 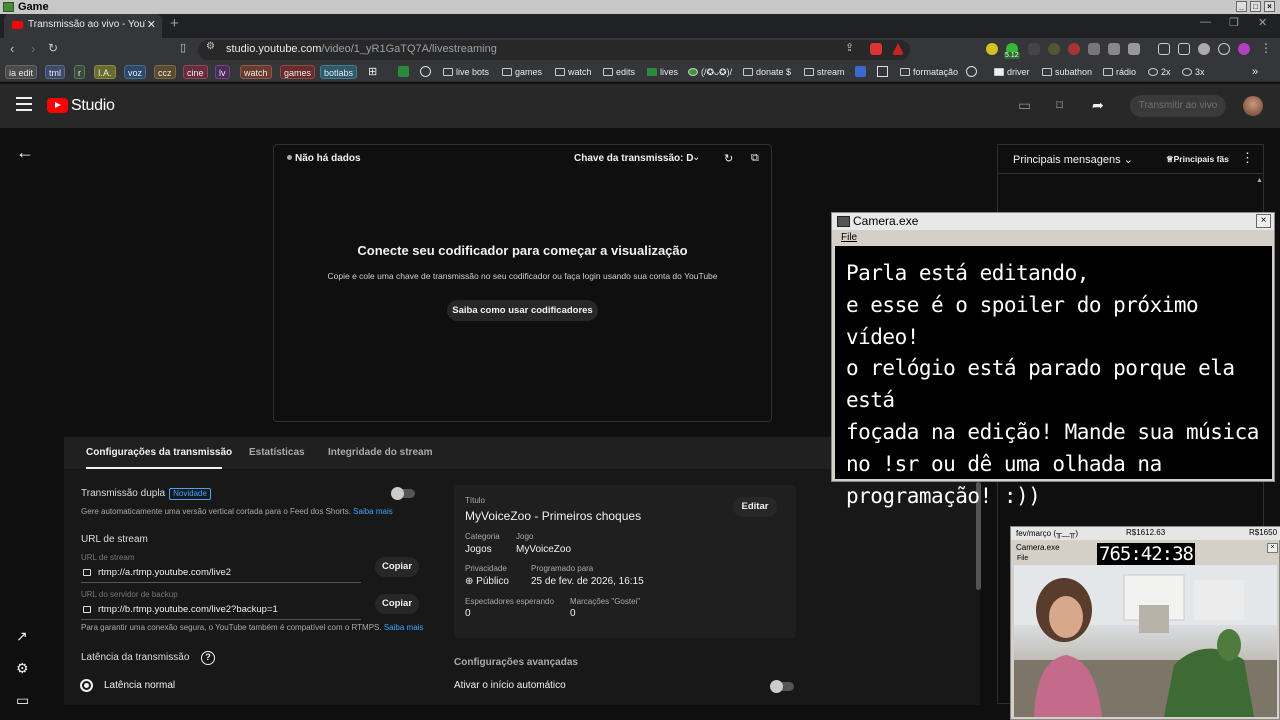 What do you see at coordinates (403, 71) in the screenshot?
I see `bookmark-green-icon` at bounding box center [403, 71].